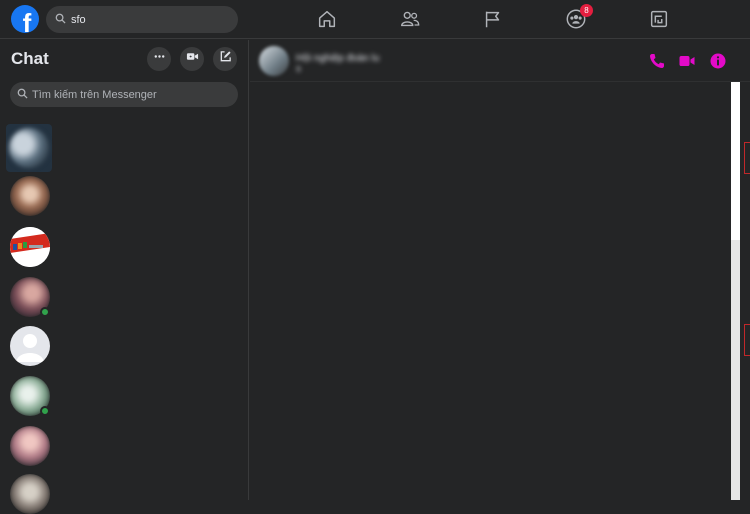 Image resolution: width=750 pixels, height=514 pixels. I want to click on messenger-search-input, so click(132, 94).